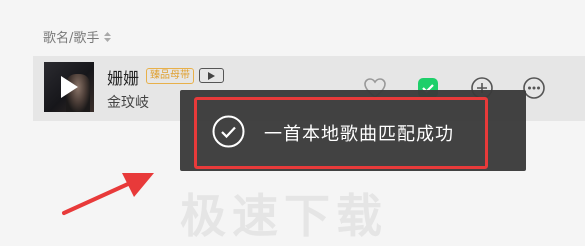 This screenshot has width=585, height=246. Describe the element at coordinates (128, 102) in the screenshot. I see `song-artist: 金玟岐` at that location.